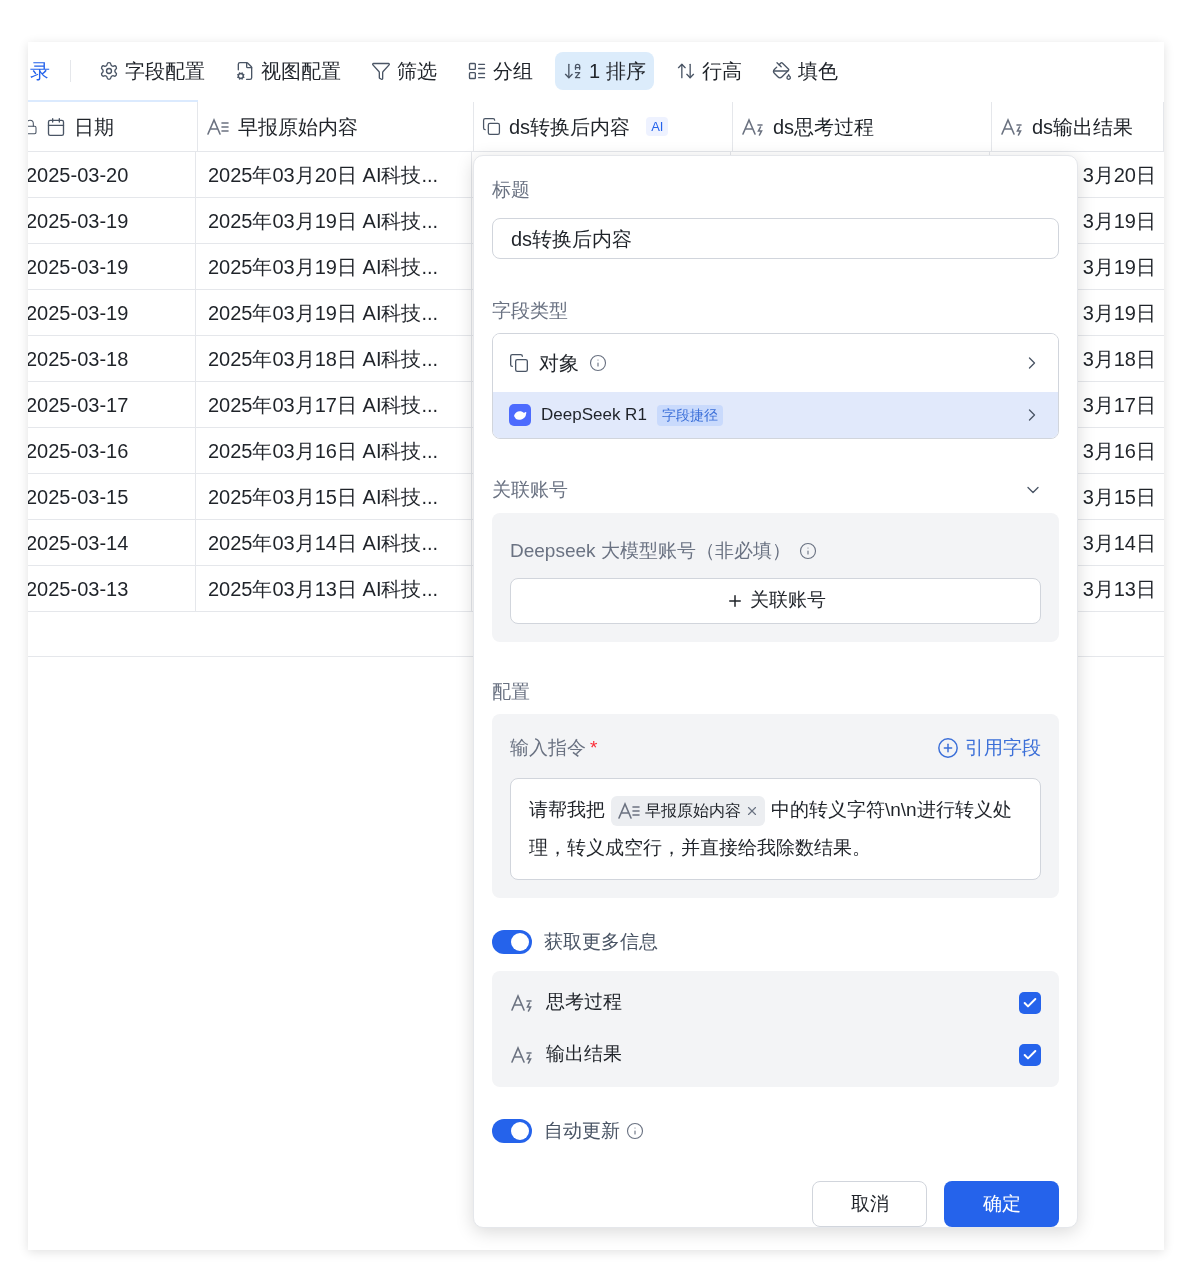  What do you see at coordinates (511, 190) in the screenshot?
I see `section-label: 标题` at bounding box center [511, 190].